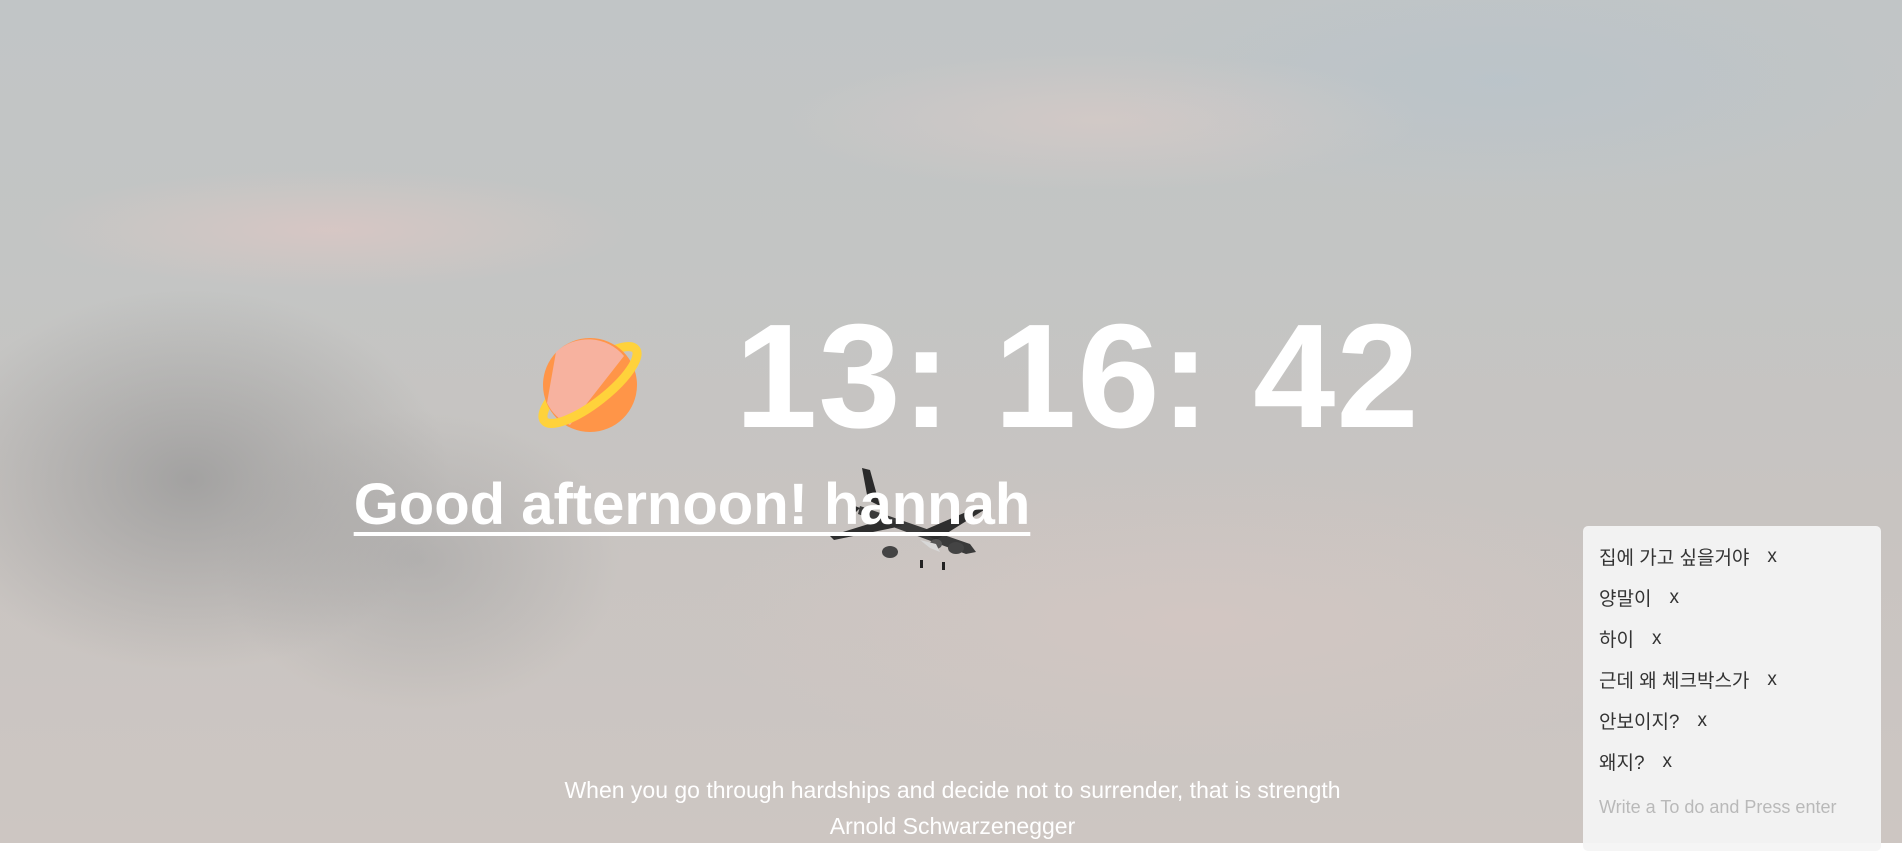 This screenshot has width=1902, height=851. What do you see at coordinates (692, 504) in the screenshot?
I see `greeting: Good afternoon! hannah` at bounding box center [692, 504].